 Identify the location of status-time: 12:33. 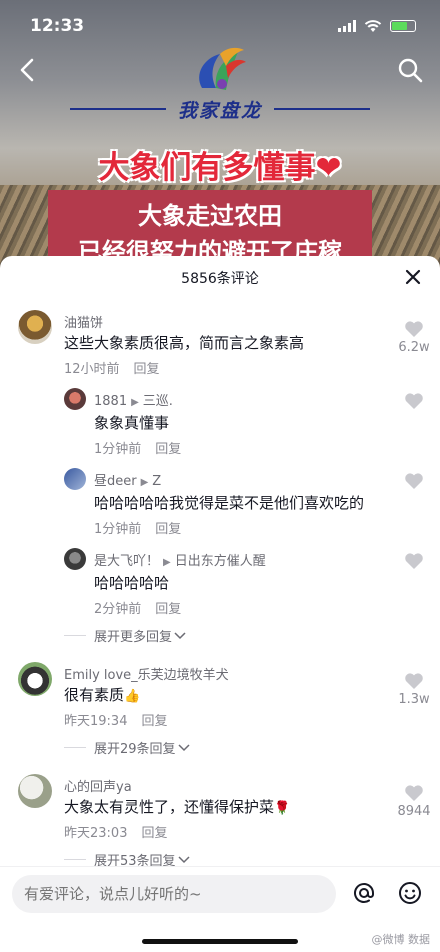
(57, 26).